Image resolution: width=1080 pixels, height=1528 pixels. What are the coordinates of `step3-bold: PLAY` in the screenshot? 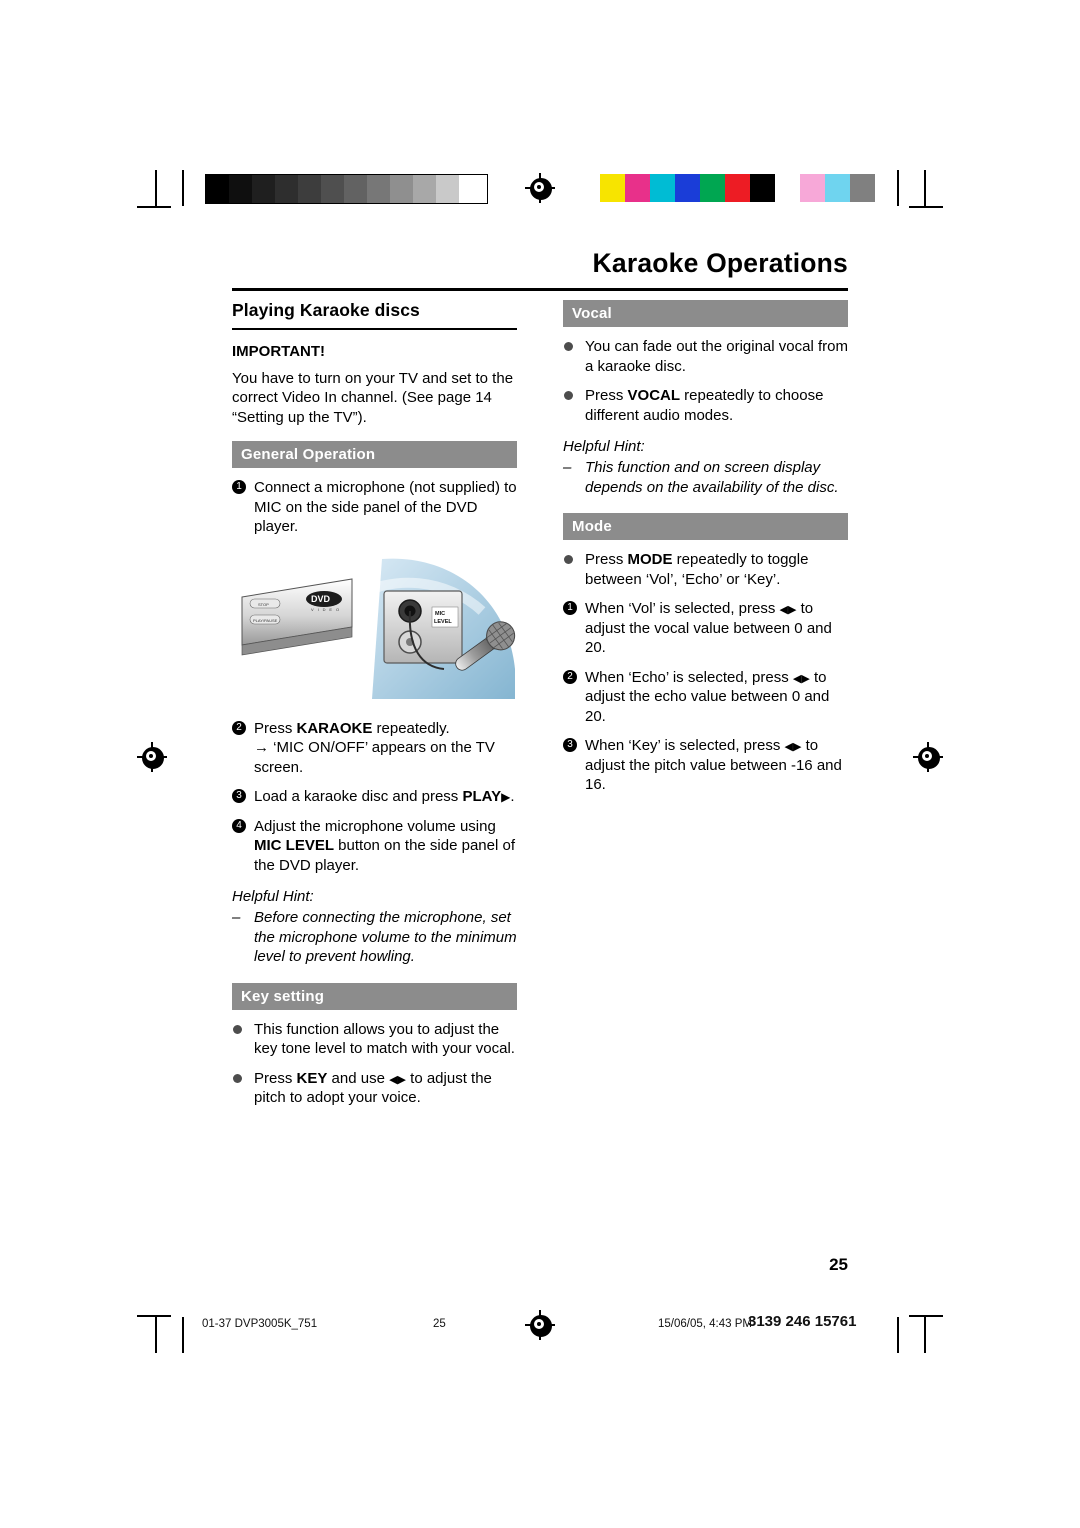 It's located at (482, 796).